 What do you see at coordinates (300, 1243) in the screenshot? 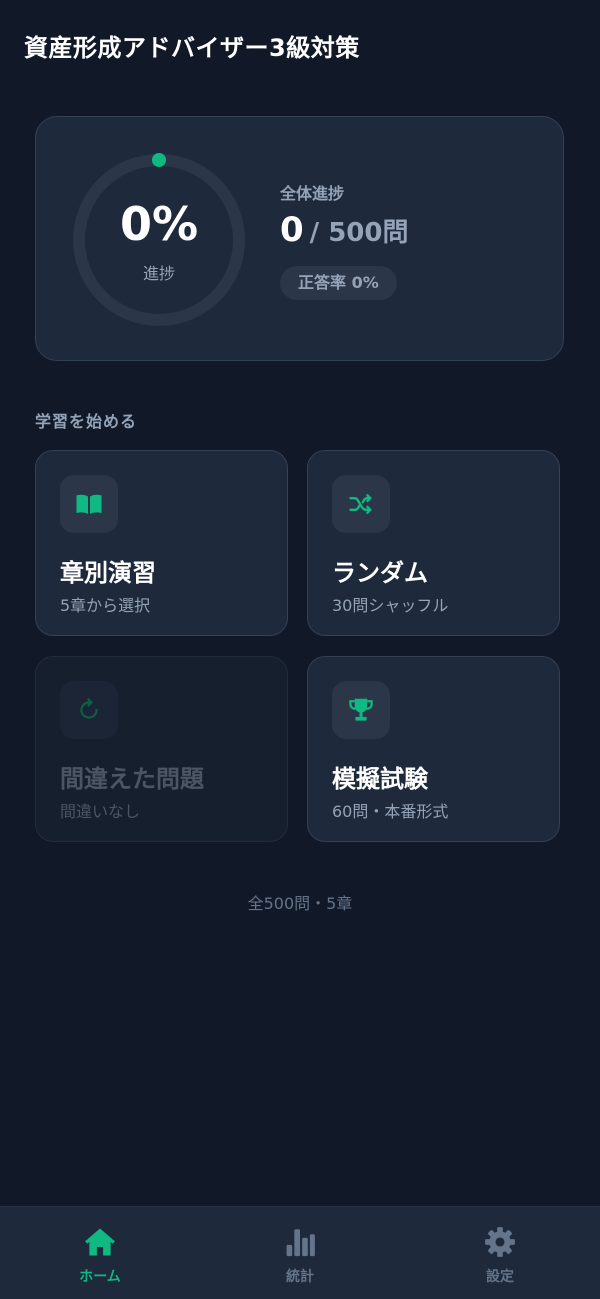
I see `bar-chart-icon` at bounding box center [300, 1243].